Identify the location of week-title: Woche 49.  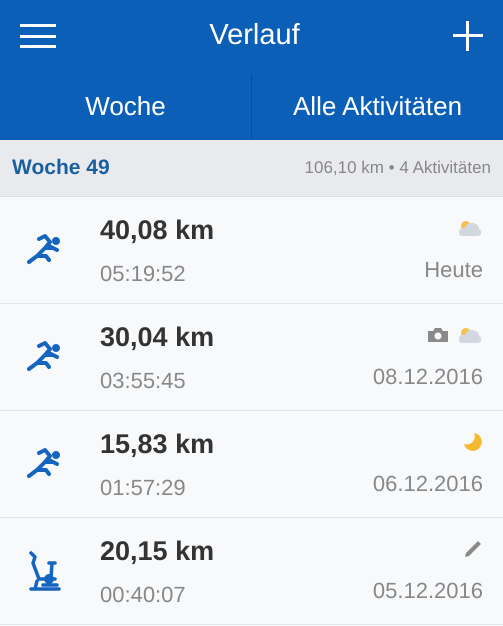
(61, 168).